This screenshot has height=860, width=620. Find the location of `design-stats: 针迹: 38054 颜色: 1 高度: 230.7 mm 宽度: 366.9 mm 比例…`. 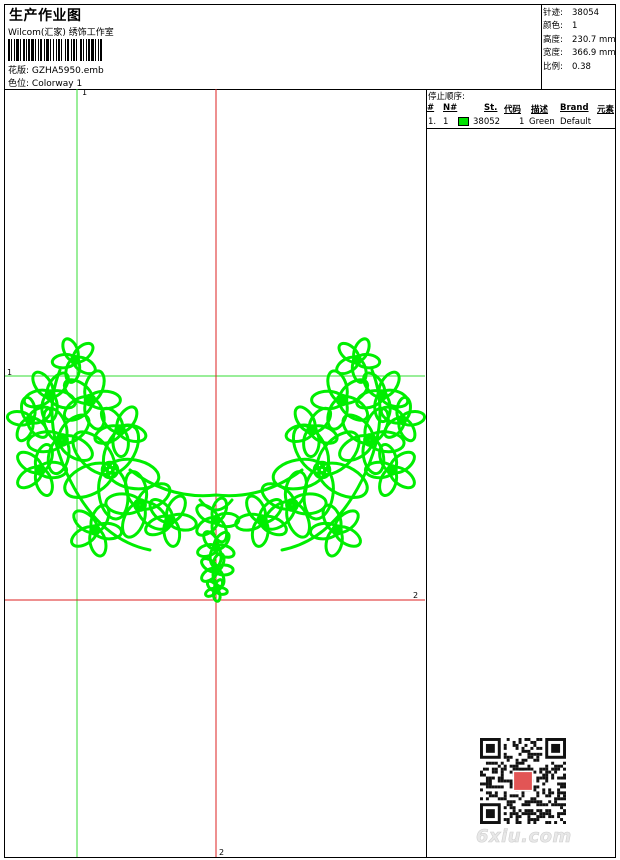

design-stats: 针迹: 38054 颜色: 1 高度: 230.7 mm 宽度: 366.9 mm 比例… is located at coordinates (579, 40).